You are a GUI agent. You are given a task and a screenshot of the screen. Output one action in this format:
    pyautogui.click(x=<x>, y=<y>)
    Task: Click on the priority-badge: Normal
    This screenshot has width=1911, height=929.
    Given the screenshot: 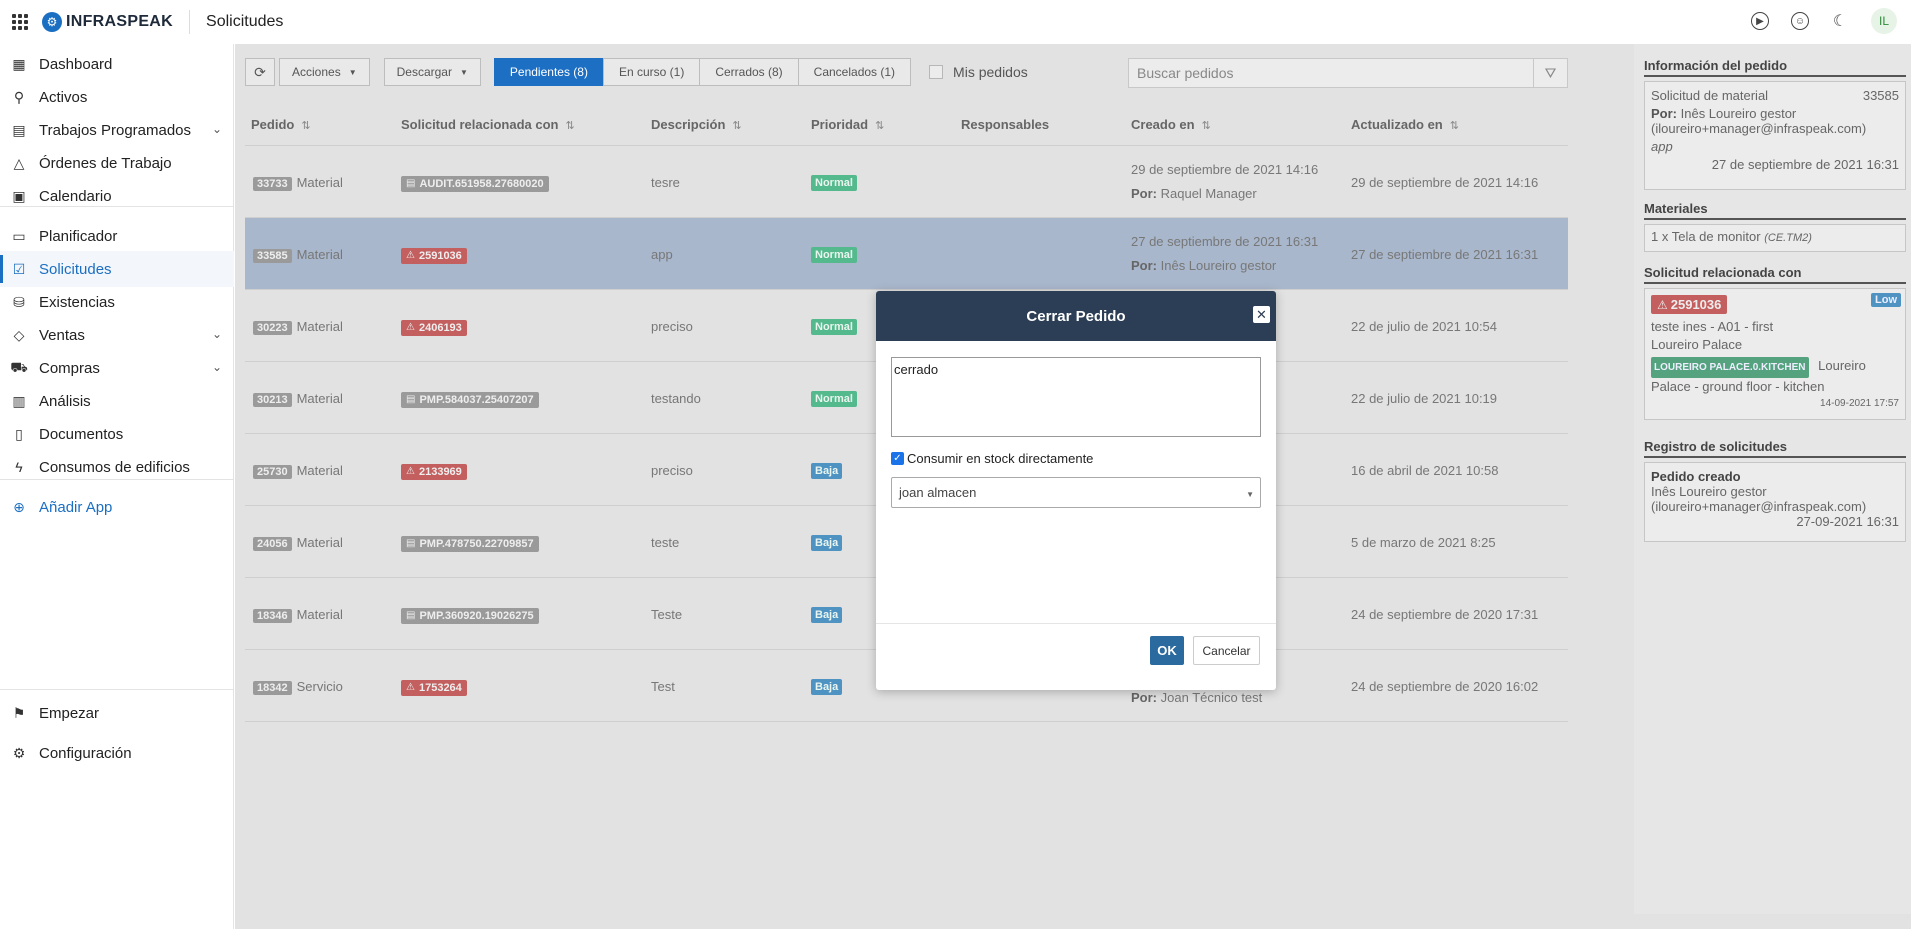 What is the action you would take?
    pyautogui.click(x=834, y=327)
    